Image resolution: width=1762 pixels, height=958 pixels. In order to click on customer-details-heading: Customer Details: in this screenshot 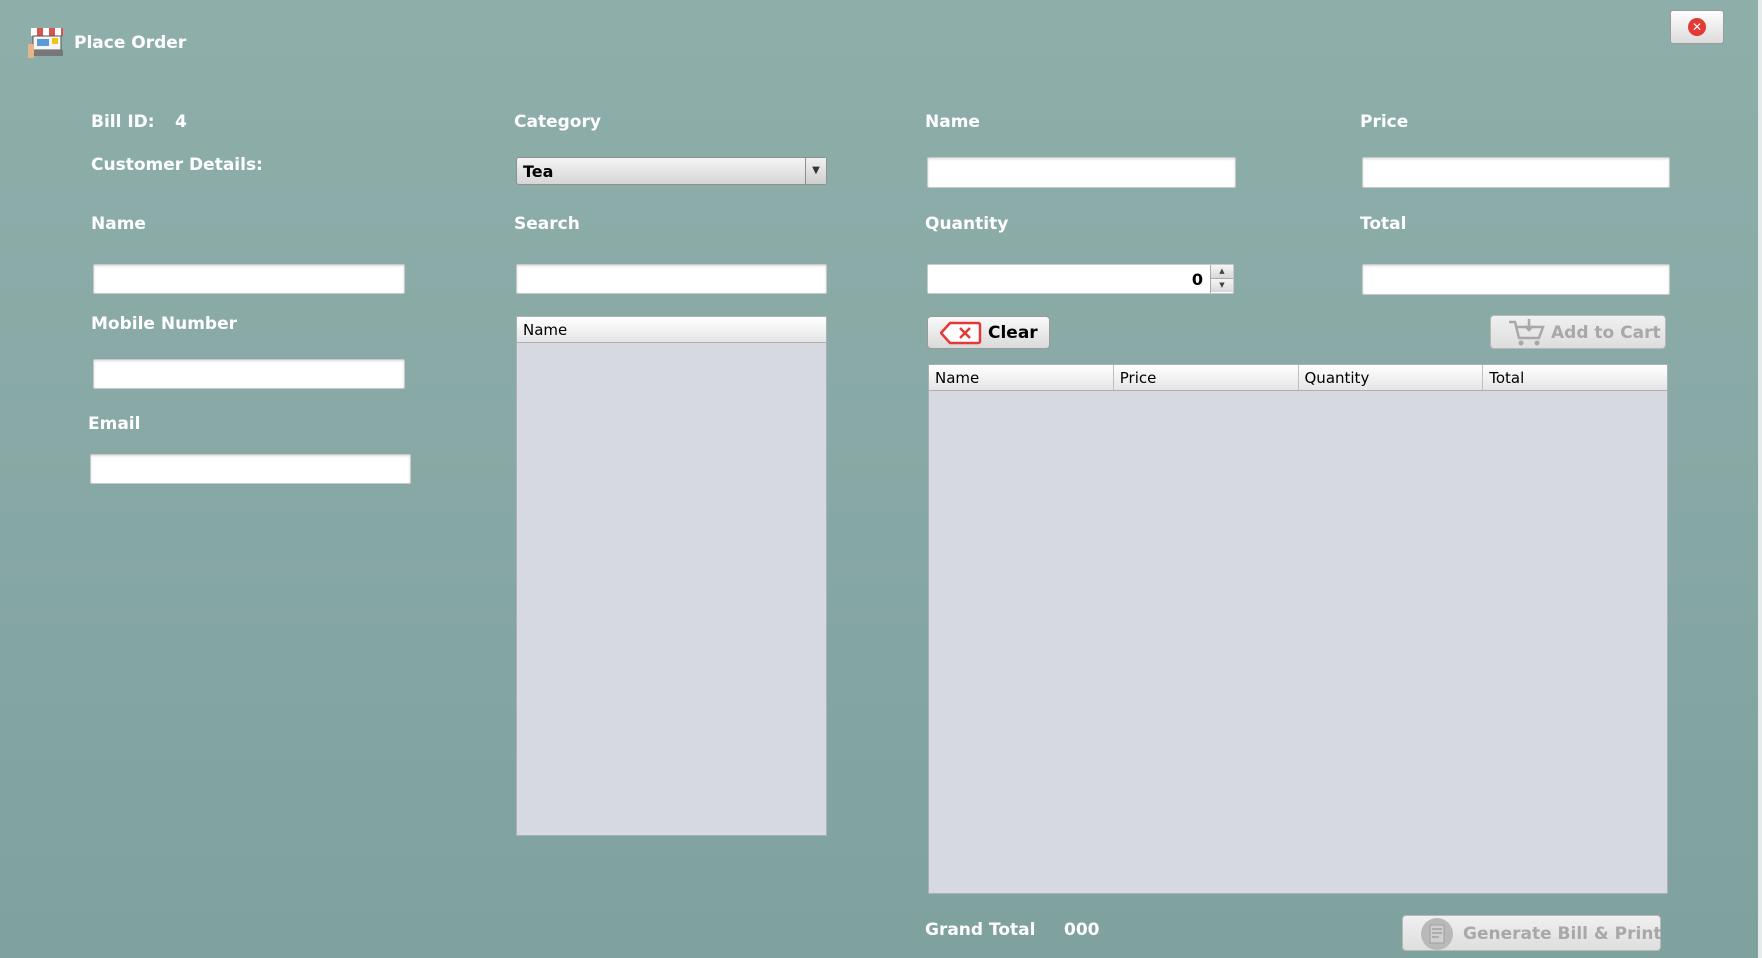, I will do `click(177, 165)`.